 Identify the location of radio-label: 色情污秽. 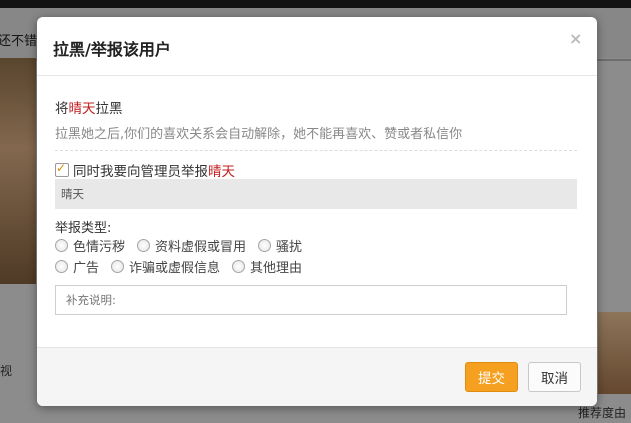
(99, 247).